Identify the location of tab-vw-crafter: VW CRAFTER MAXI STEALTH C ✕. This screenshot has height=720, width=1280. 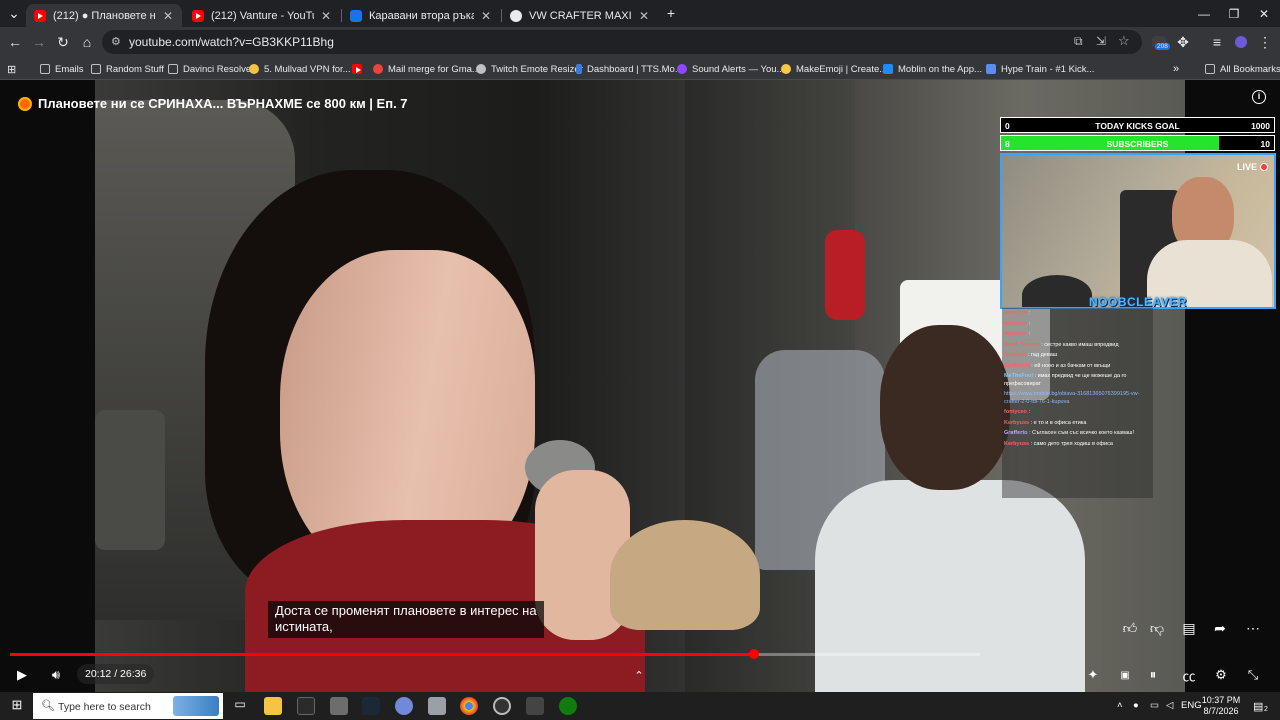
(580, 15).